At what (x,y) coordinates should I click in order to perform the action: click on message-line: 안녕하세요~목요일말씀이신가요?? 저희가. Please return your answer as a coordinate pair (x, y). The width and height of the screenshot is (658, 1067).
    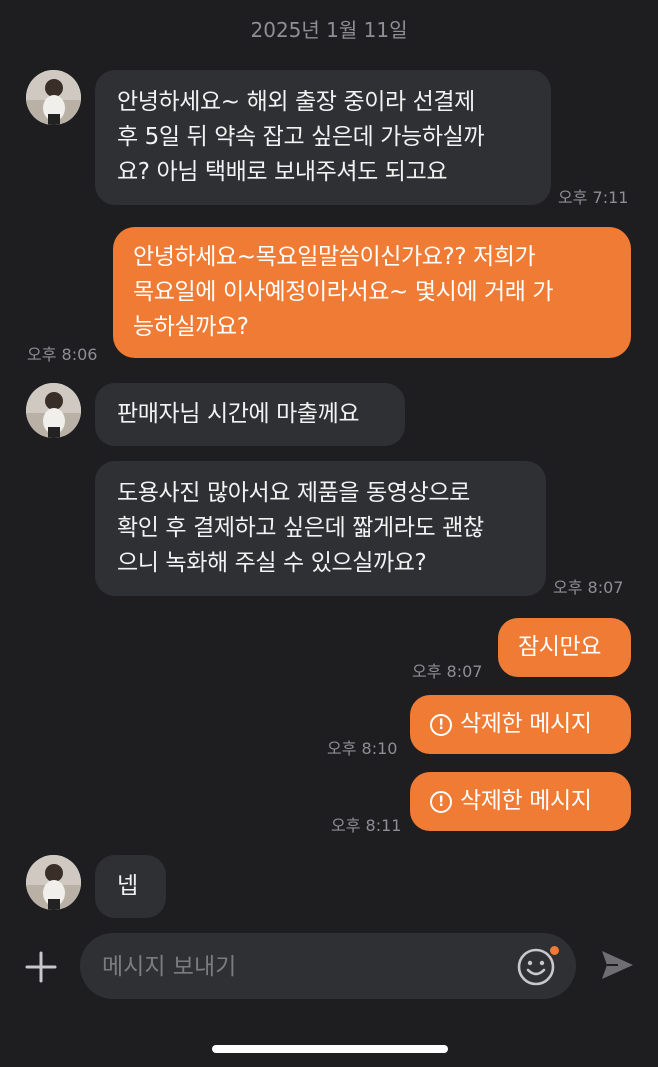
    Looking at the image, I should click on (334, 257).